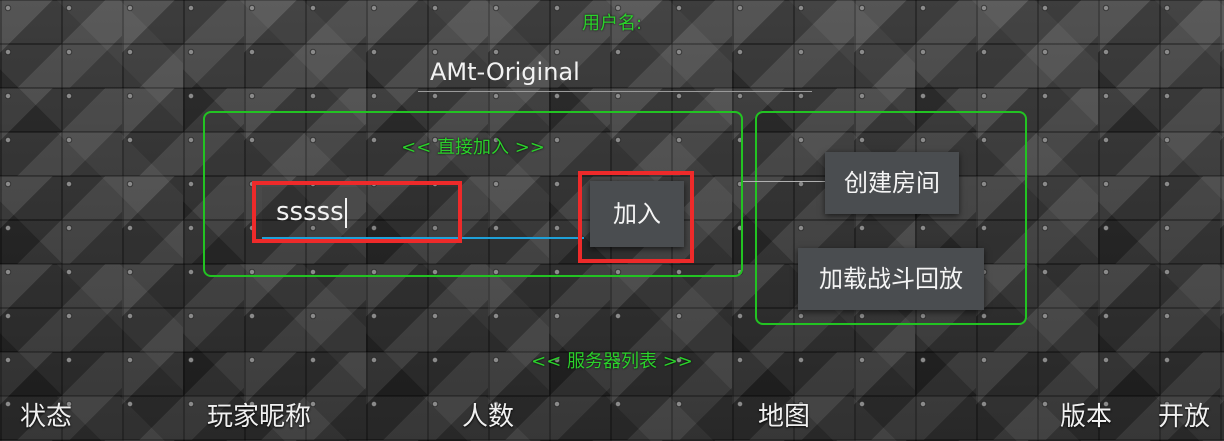 The height and width of the screenshot is (441, 1224). Describe the element at coordinates (357, 212) in the screenshot. I see `input-highlight-box` at that location.